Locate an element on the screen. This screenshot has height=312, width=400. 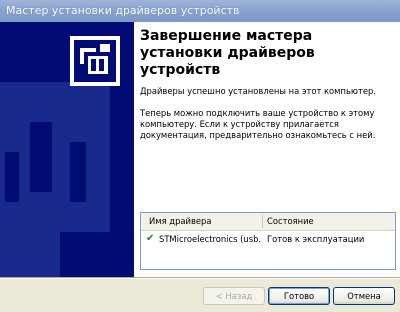
device-install-icon is located at coordinates (95, 61).